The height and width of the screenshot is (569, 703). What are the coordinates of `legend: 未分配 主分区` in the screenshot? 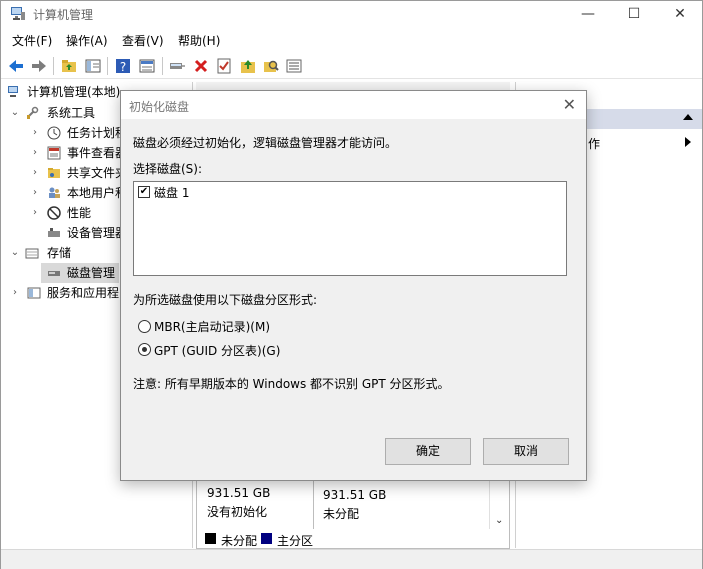 It's located at (353, 539).